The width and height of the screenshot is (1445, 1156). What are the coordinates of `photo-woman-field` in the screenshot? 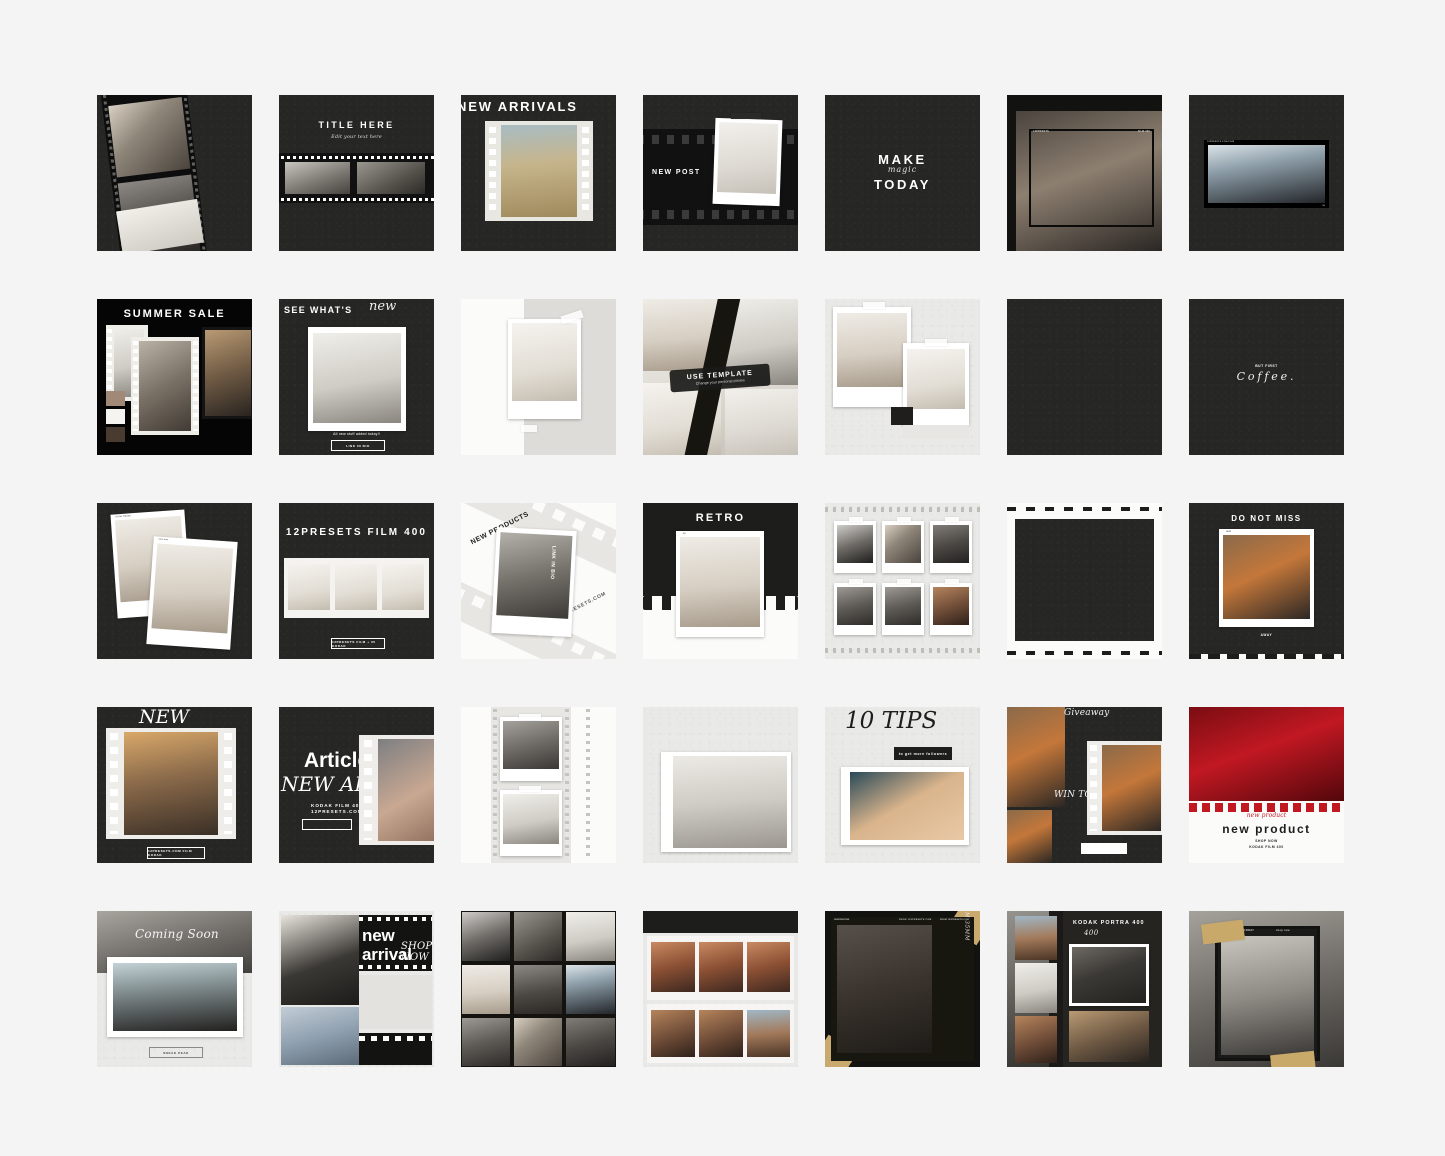 It's located at (539, 171).